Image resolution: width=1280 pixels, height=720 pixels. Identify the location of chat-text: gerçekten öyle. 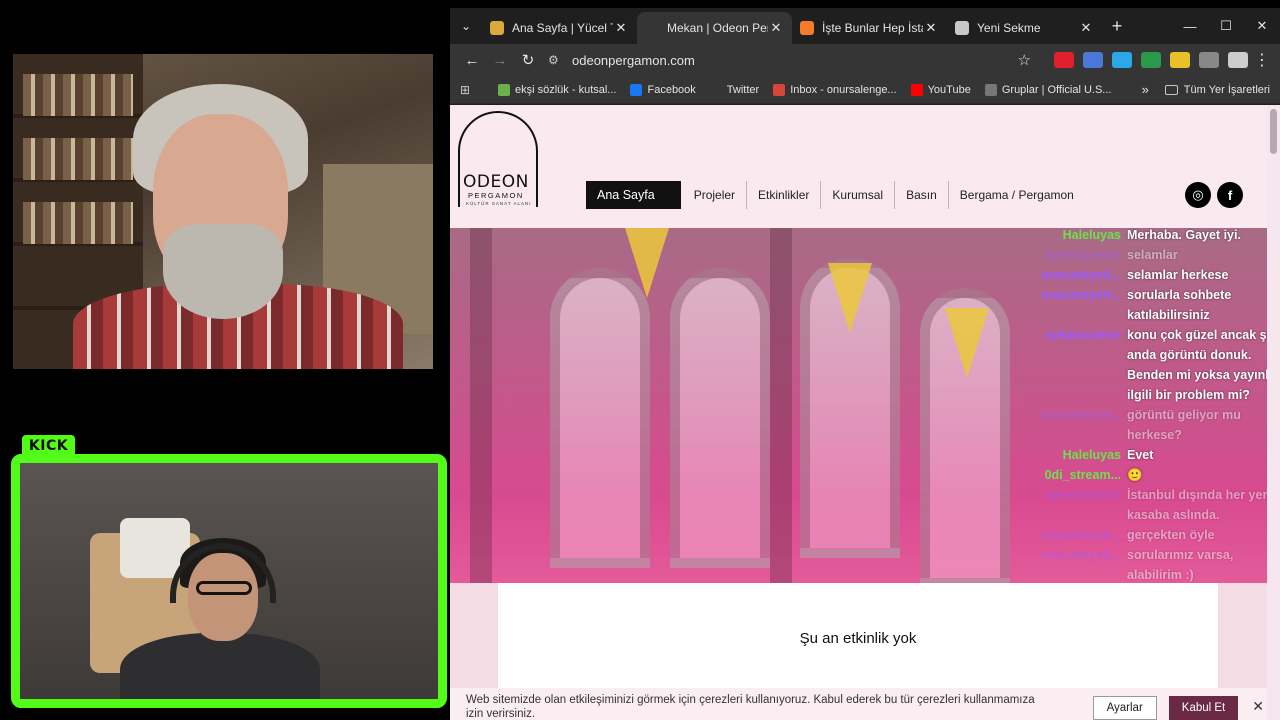
(1171, 535).